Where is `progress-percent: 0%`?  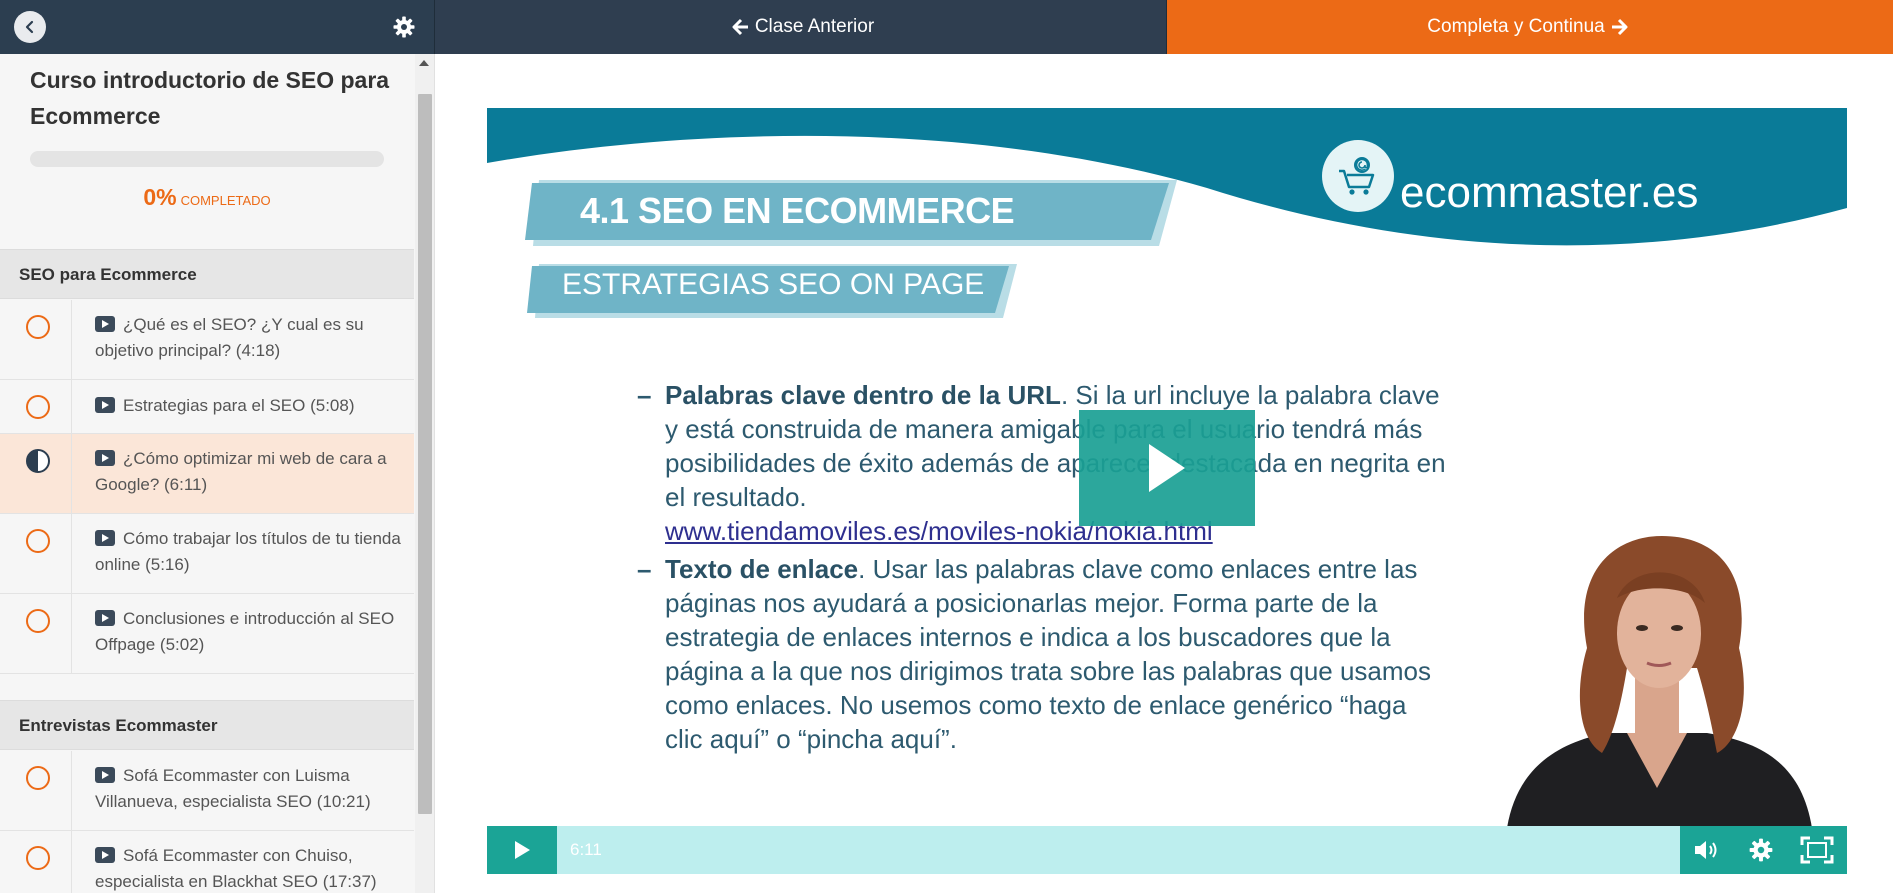
progress-percent: 0% is located at coordinates (160, 197).